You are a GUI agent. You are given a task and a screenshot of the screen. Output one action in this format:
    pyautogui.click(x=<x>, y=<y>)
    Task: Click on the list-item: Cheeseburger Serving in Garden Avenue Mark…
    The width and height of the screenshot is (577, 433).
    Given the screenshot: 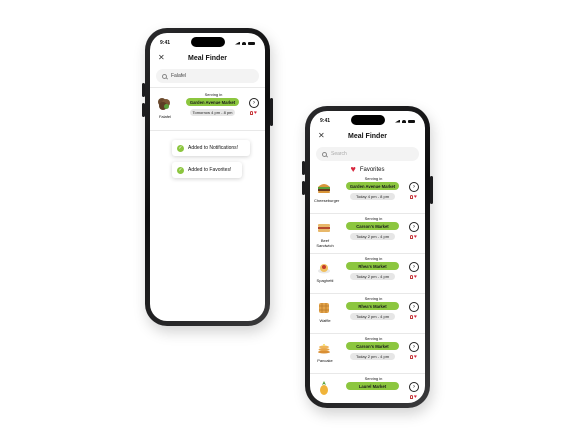 What is the action you would take?
    pyautogui.click(x=367, y=194)
    